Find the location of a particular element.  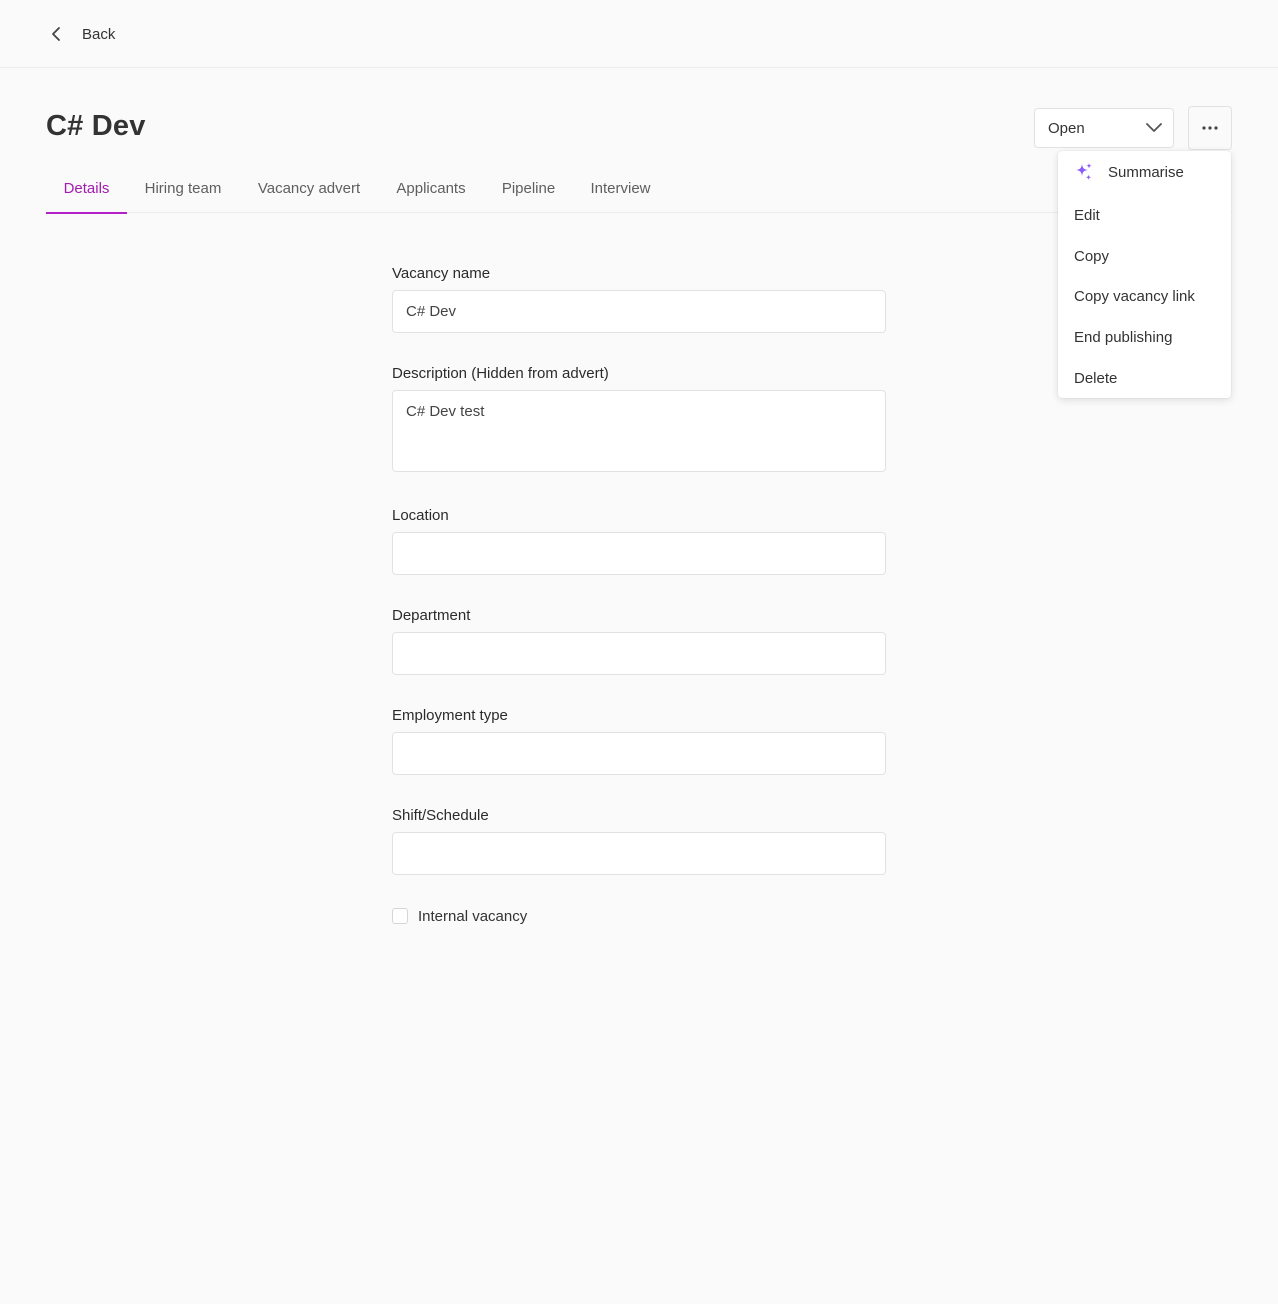

more-horizontal-icon is located at coordinates (1210, 128).